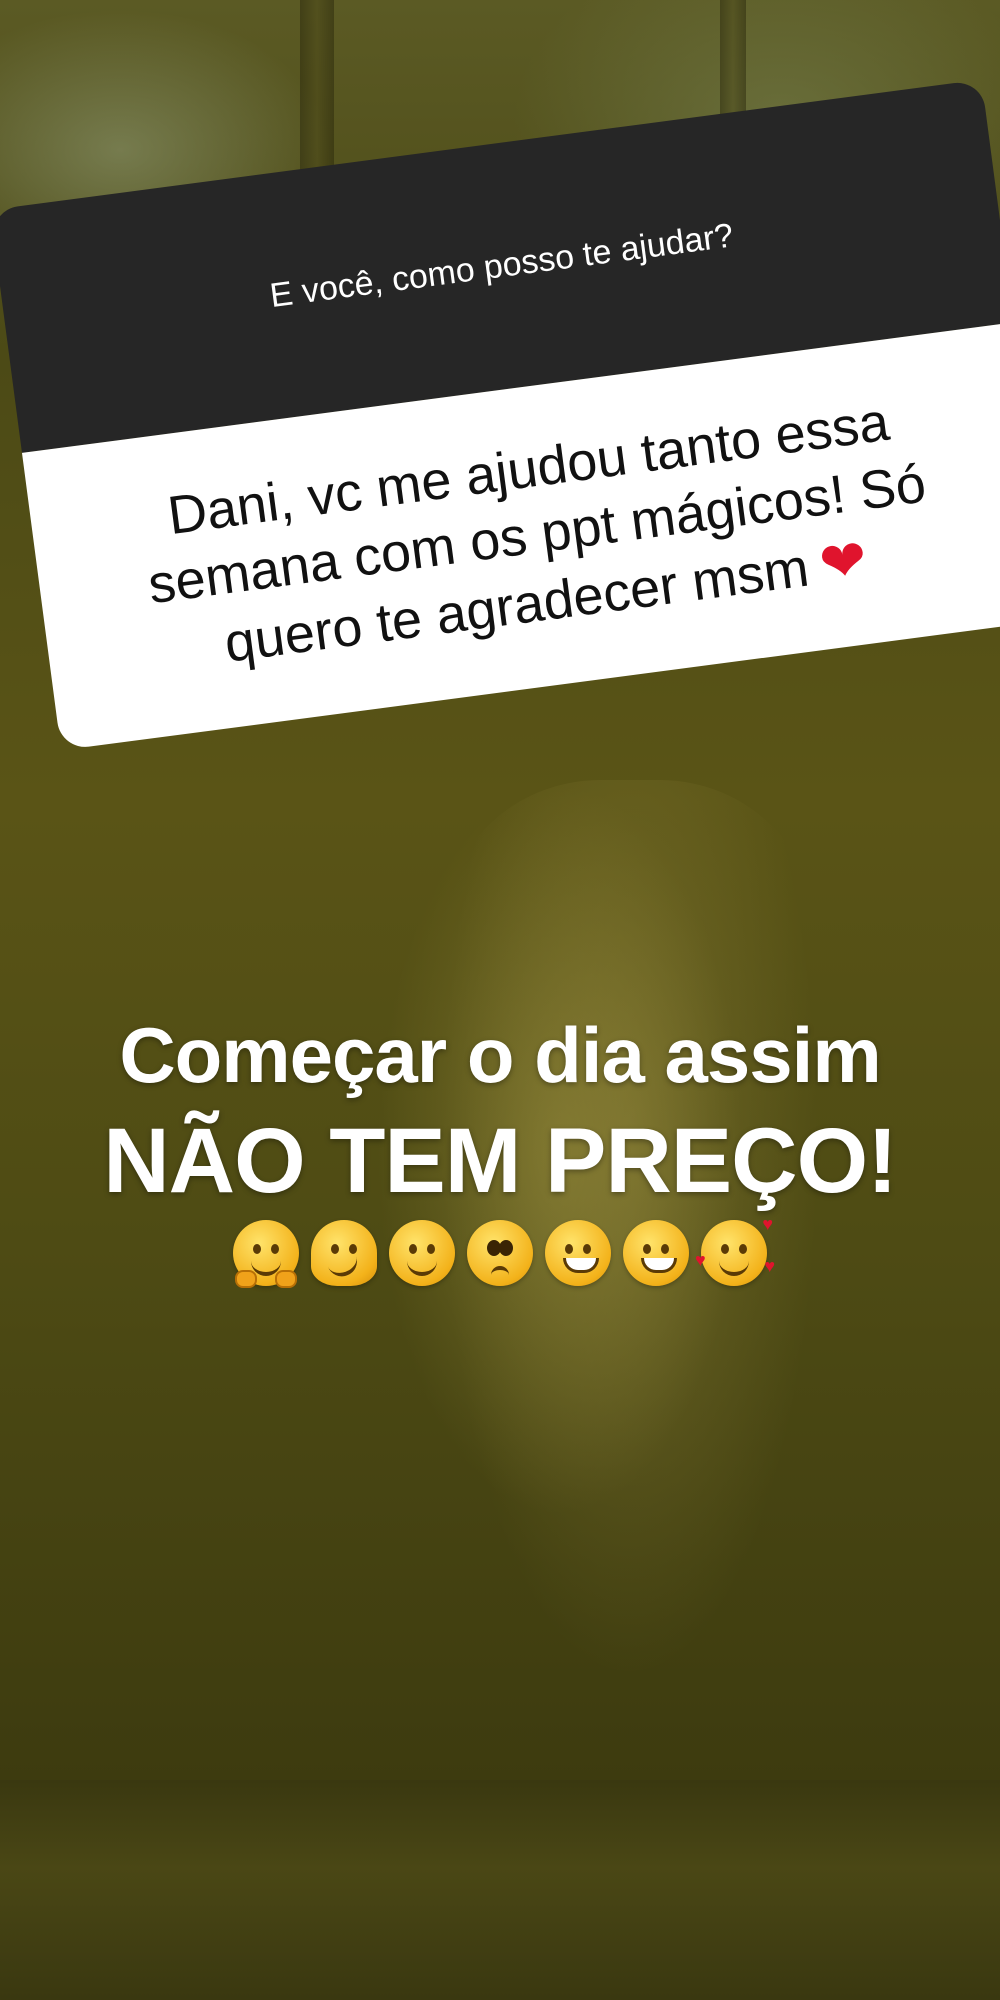 The width and height of the screenshot is (1000, 2000). What do you see at coordinates (500, 1055) in the screenshot?
I see `caption-line-1: Começar o dia assim` at bounding box center [500, 1055].